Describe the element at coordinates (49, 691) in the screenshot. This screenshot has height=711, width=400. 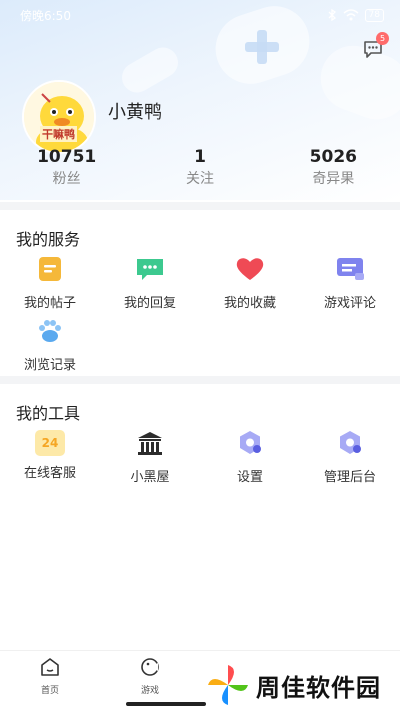
I see `tab-label: 首页` at that location.